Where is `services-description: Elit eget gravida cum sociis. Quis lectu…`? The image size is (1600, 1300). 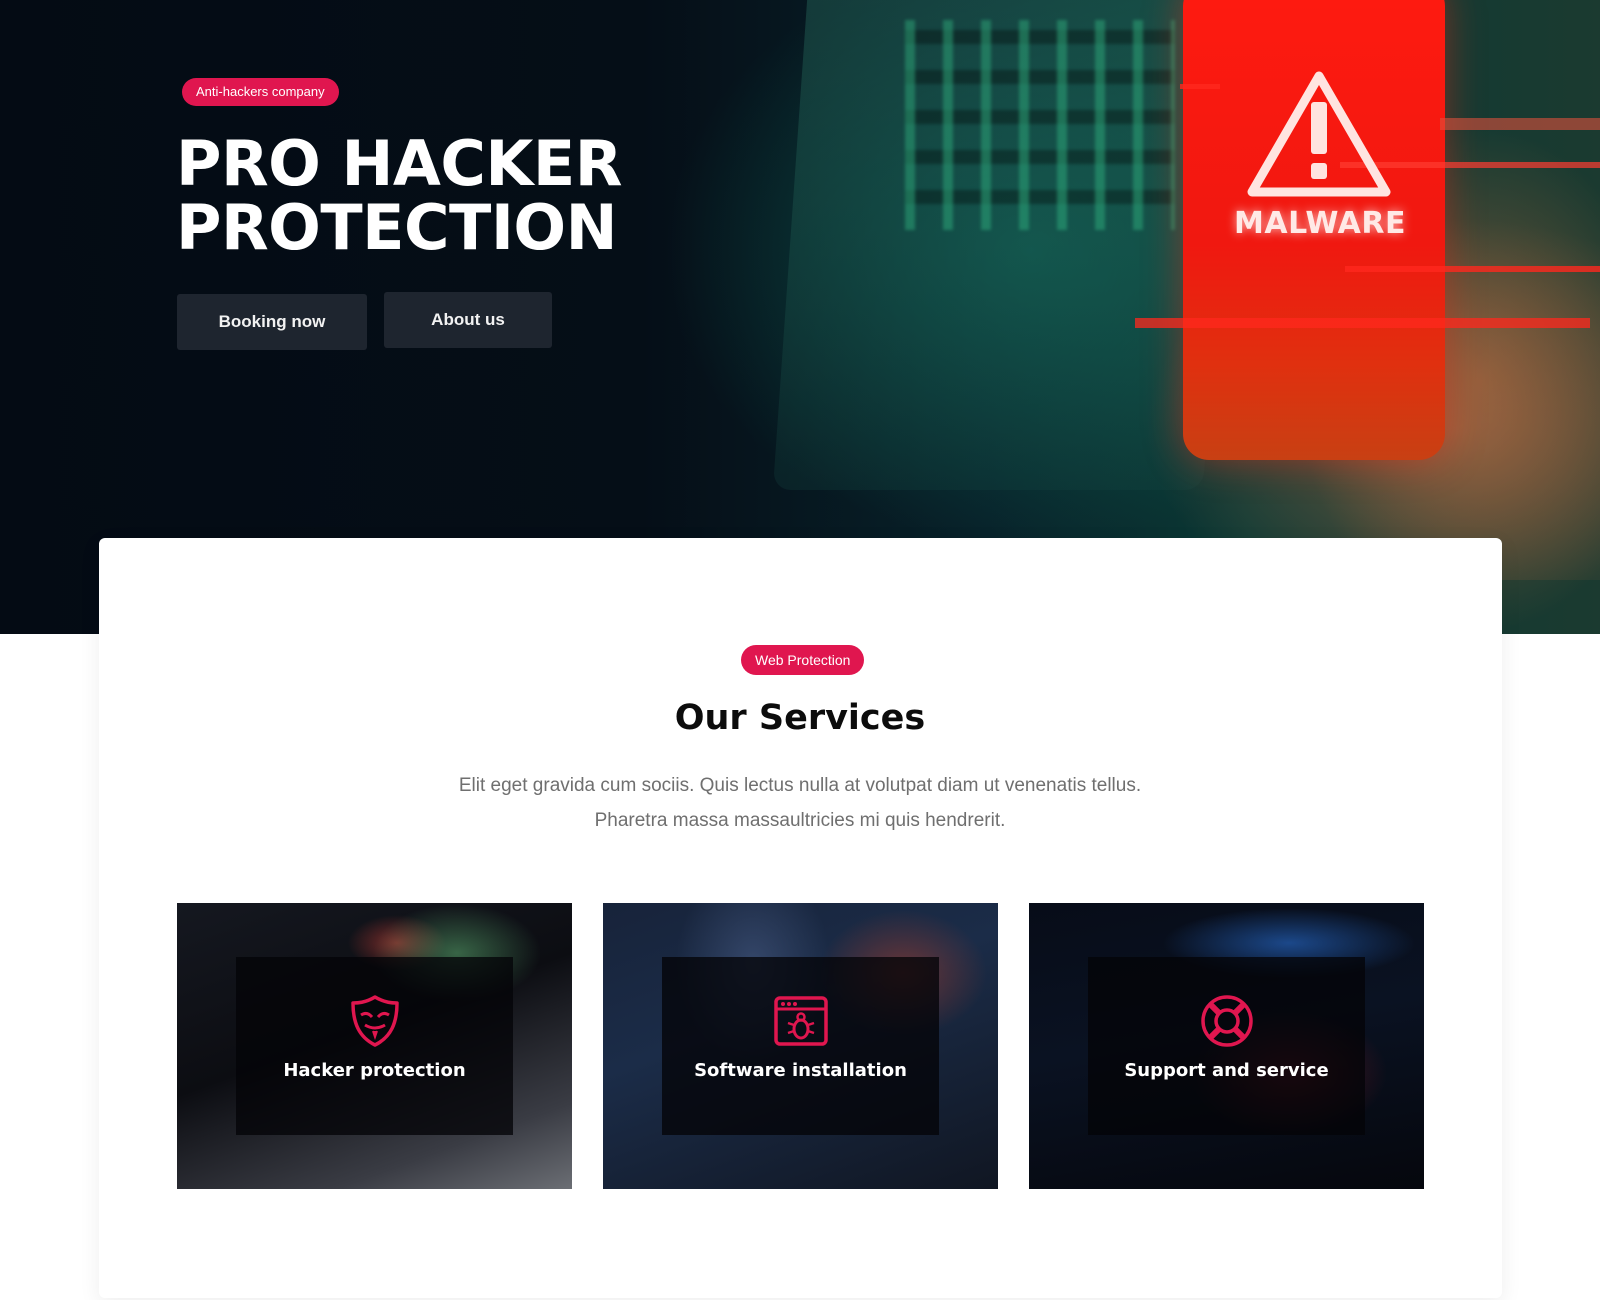 services-description: Elit eget gravida cum sociis. Quis lectu… is located at coordinates (800, 803).